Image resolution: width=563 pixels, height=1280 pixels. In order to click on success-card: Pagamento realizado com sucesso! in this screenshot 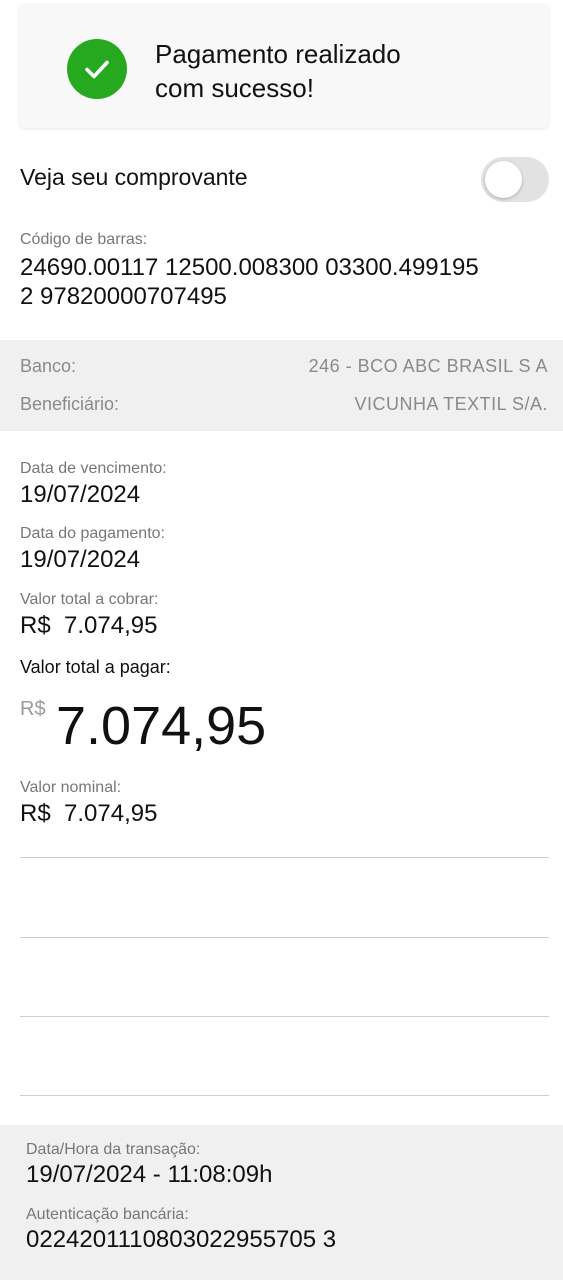, I will do `click(284, 66)`.